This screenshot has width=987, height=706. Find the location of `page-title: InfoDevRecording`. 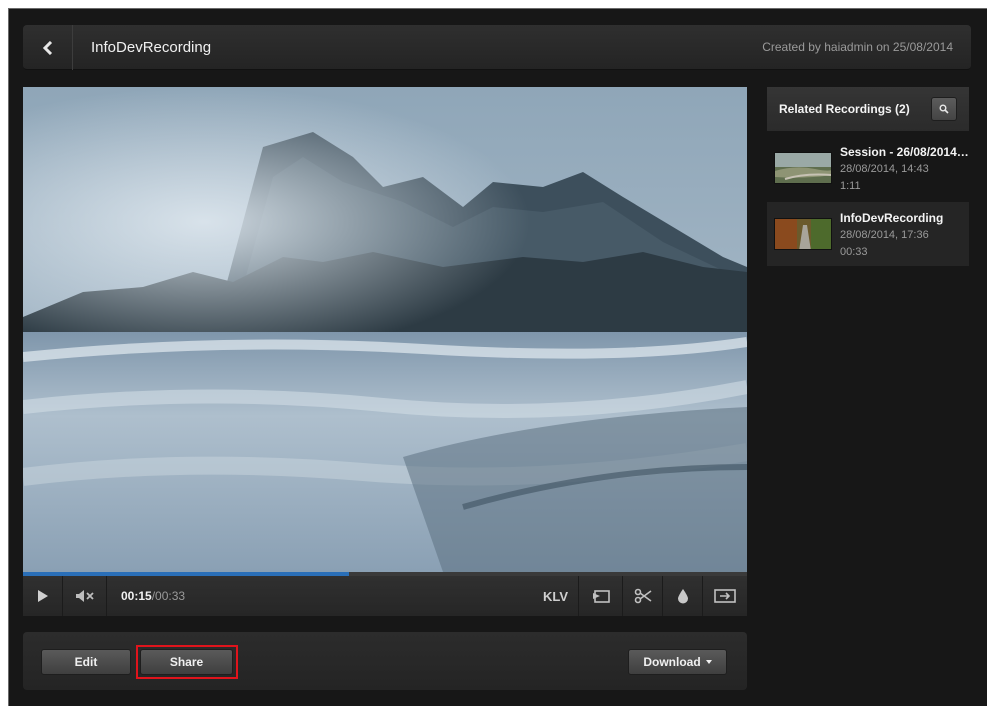

page-title: InfoDevRecording is located at coordinates (151, 47).